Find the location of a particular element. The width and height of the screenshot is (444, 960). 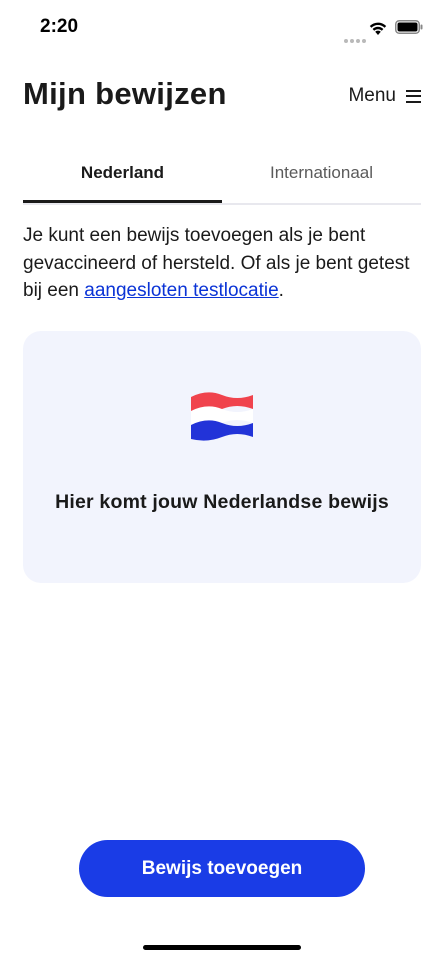

battery-icon is located at coordinates (409, 27).